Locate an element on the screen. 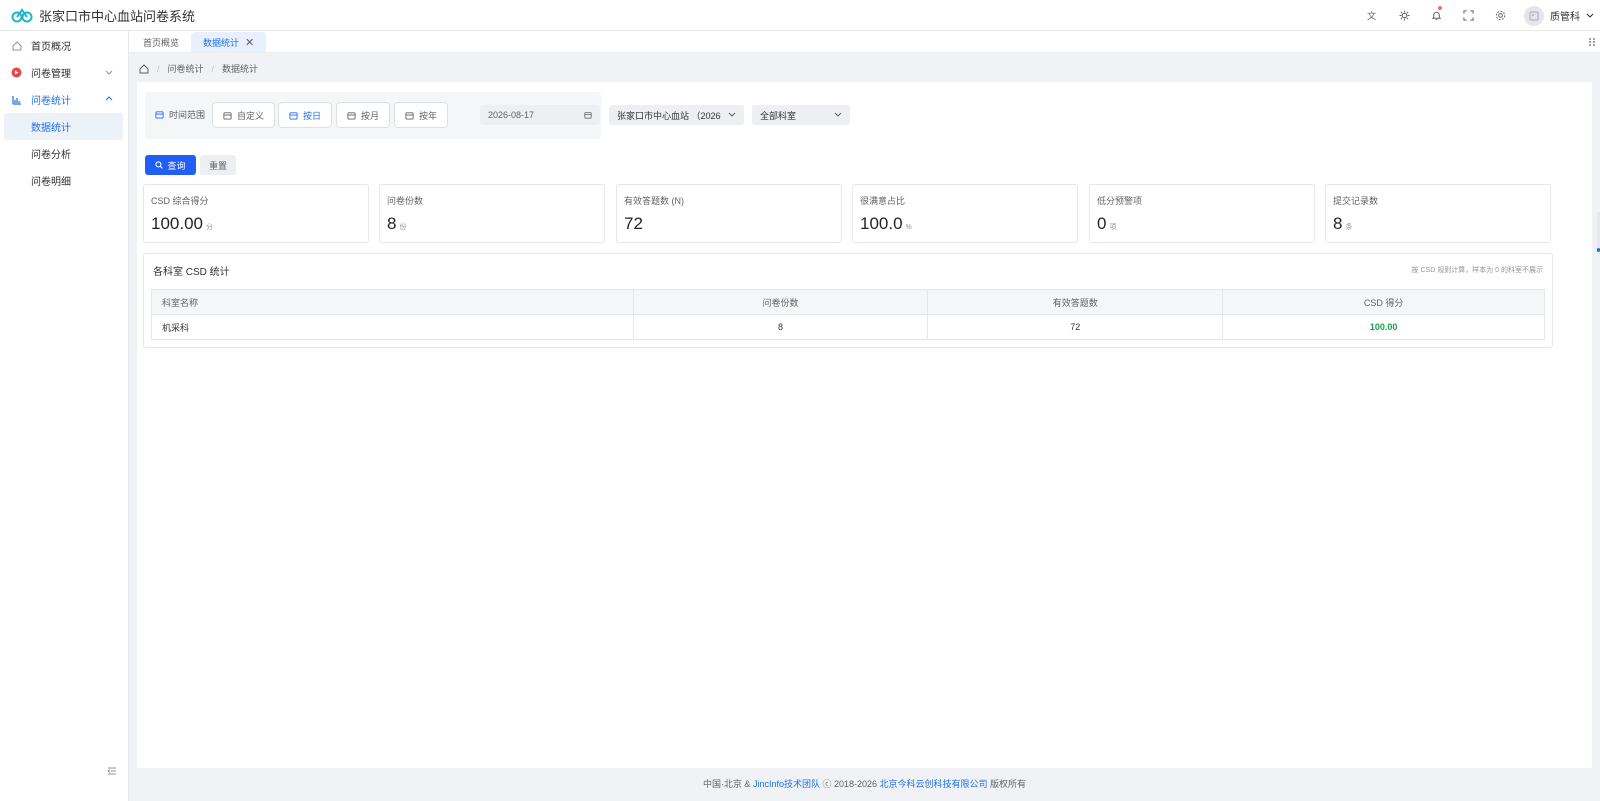 This screenshot has height=801, width=1600. tab-data-stats: 数据统计 ✕ is located at coordinates (229, 42).